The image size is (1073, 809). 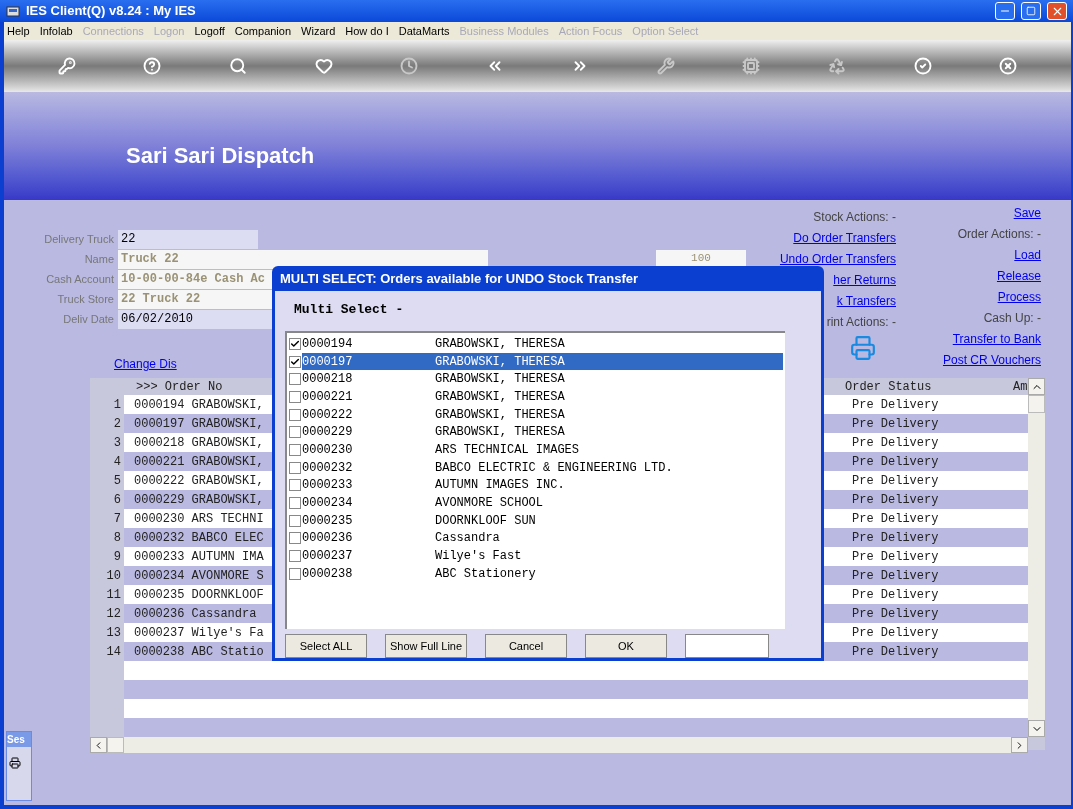 I want to click on table-cell-text: 0000237 Wilye's Fa, so click(x=199, y=633).